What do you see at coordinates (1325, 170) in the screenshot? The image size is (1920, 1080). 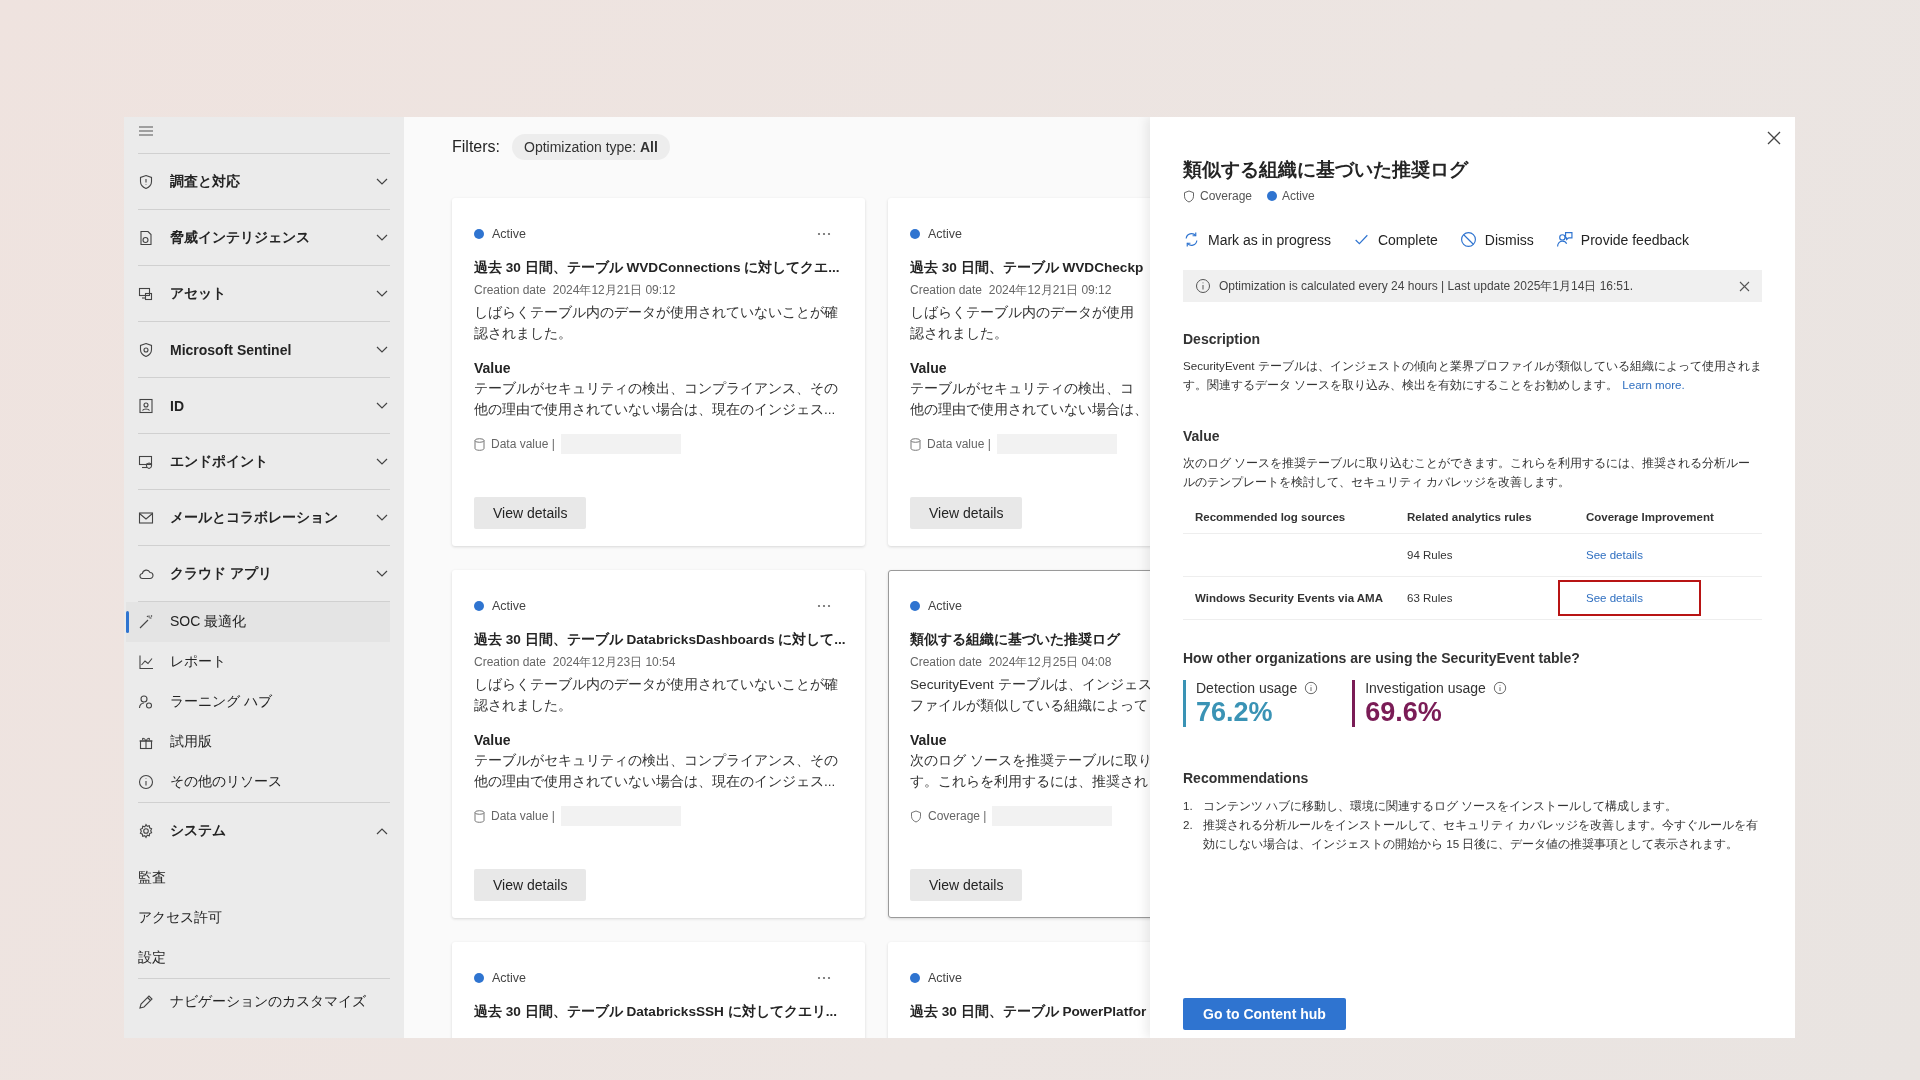 I see `panel-title: 類似する組織に基づいた推奨ログ` at bounding box center [1325, 170].